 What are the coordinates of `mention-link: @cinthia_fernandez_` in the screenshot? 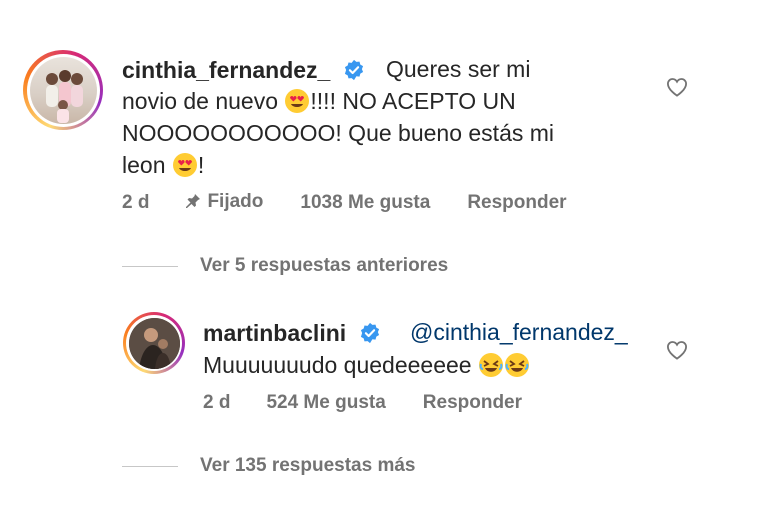 It's located at (519, 332).